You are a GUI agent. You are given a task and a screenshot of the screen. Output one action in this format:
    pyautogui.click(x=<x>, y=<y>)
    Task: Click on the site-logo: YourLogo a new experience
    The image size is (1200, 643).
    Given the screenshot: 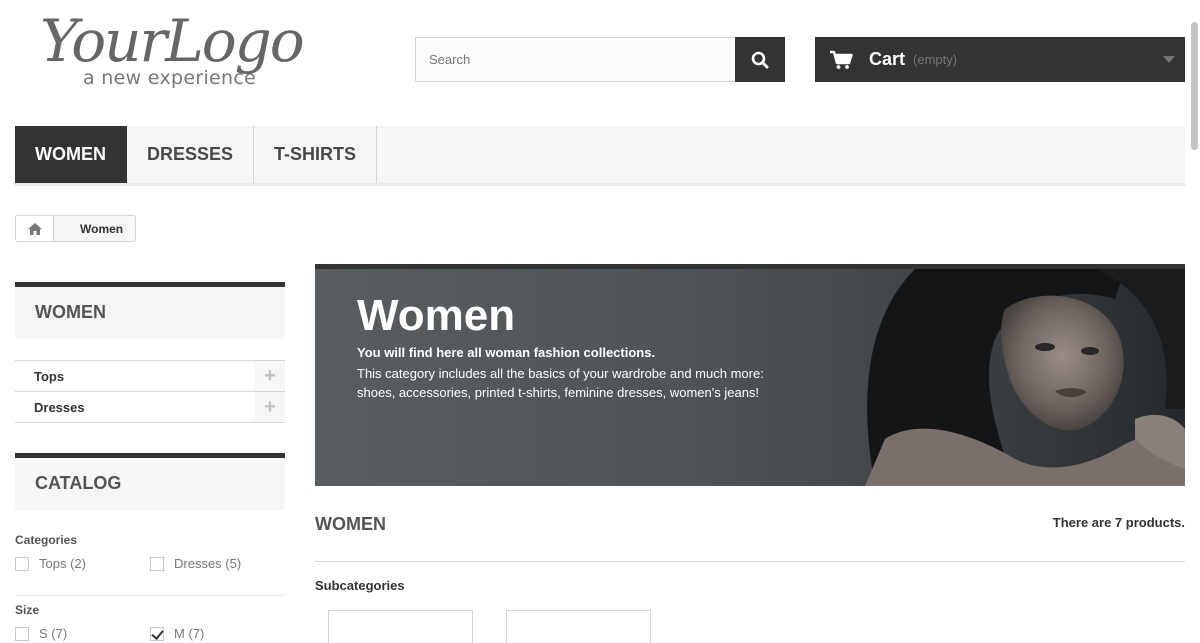 What is the action you would take?
    pyautogui.click(x=185, y=52)
    